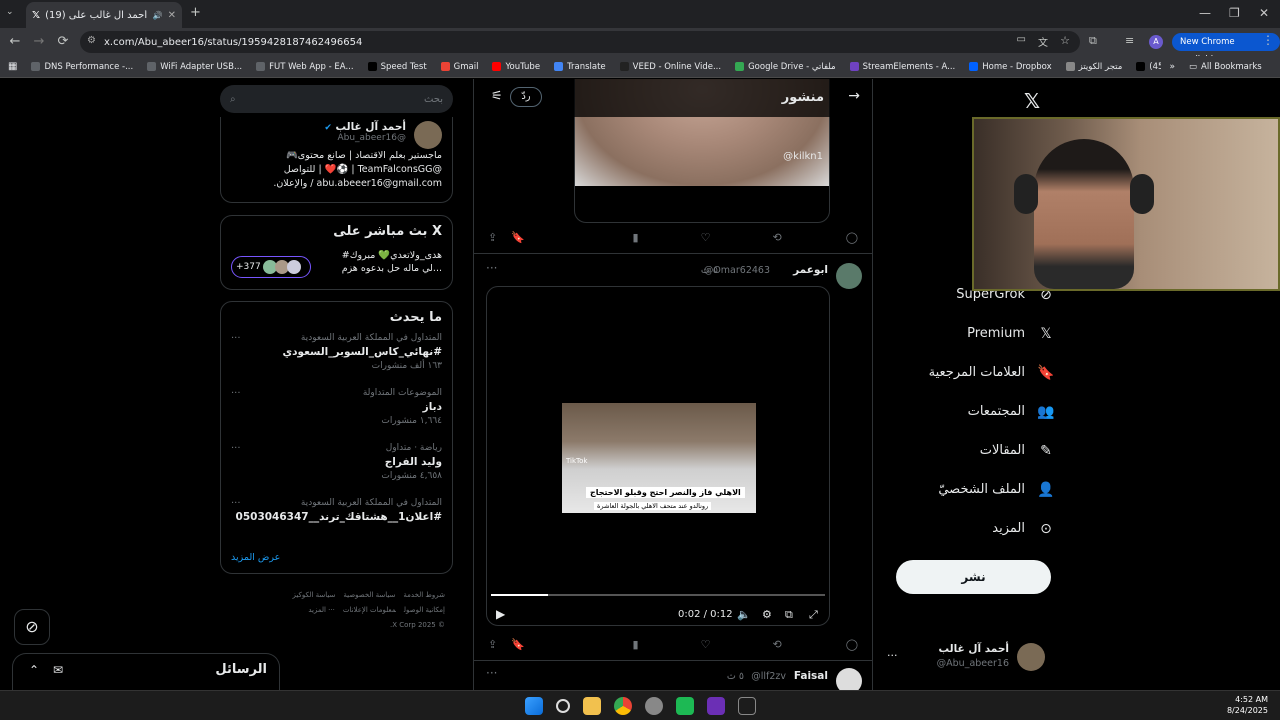  Describe the element at coordinates (975, 333) in the screenshot. I see `nav-item: Premium 𝕏` at that location.